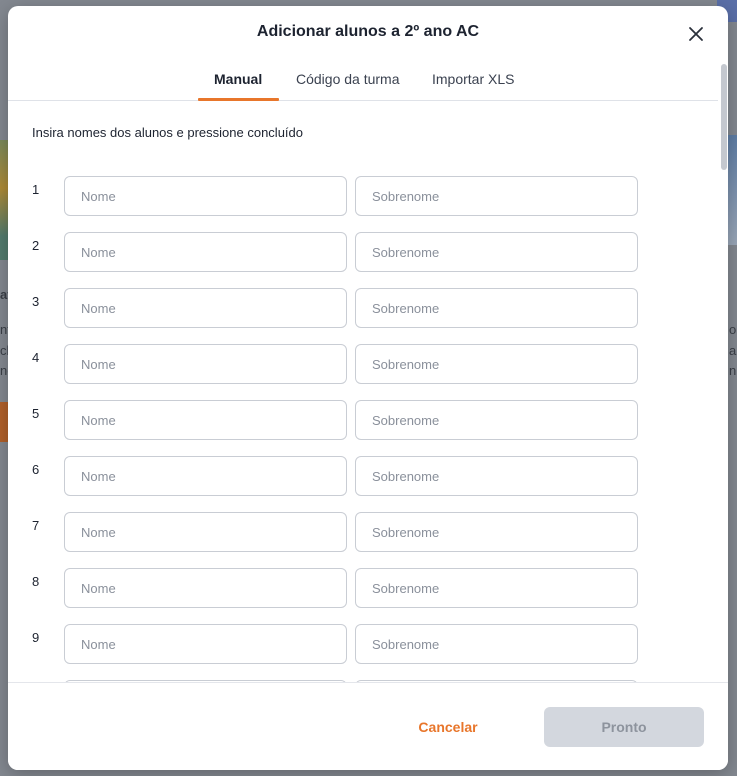  I want to click on done-button: Pronto, so click(624, 727).